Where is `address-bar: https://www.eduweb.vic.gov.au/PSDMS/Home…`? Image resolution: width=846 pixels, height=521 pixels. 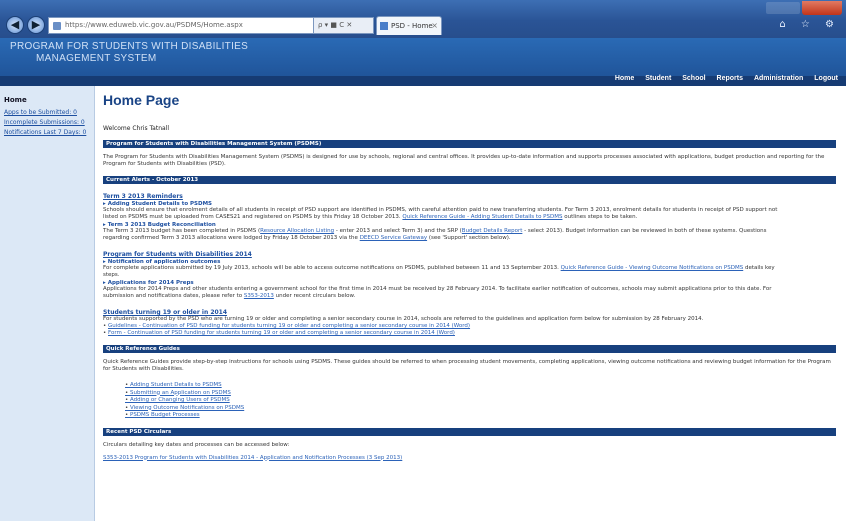
address-bar: https://www.eduweb.vic.gov.au/PSDMS/Home… is located at coordinates (181, 25).